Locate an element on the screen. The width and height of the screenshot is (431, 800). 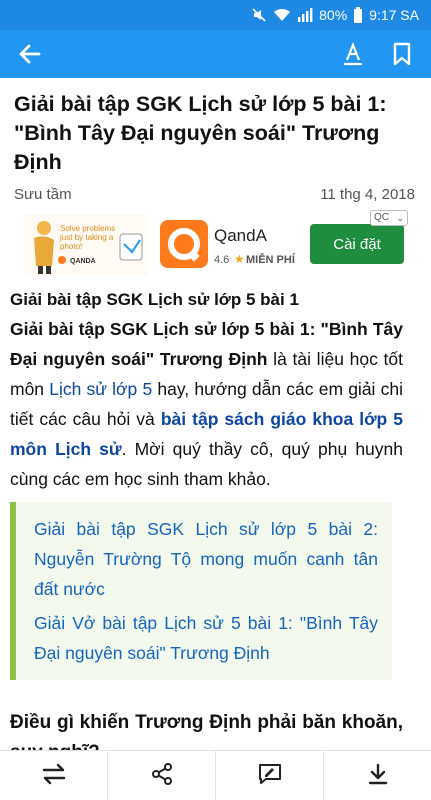
article-date: 11 thg 4, 2018 is located at coordinates (367, 194).